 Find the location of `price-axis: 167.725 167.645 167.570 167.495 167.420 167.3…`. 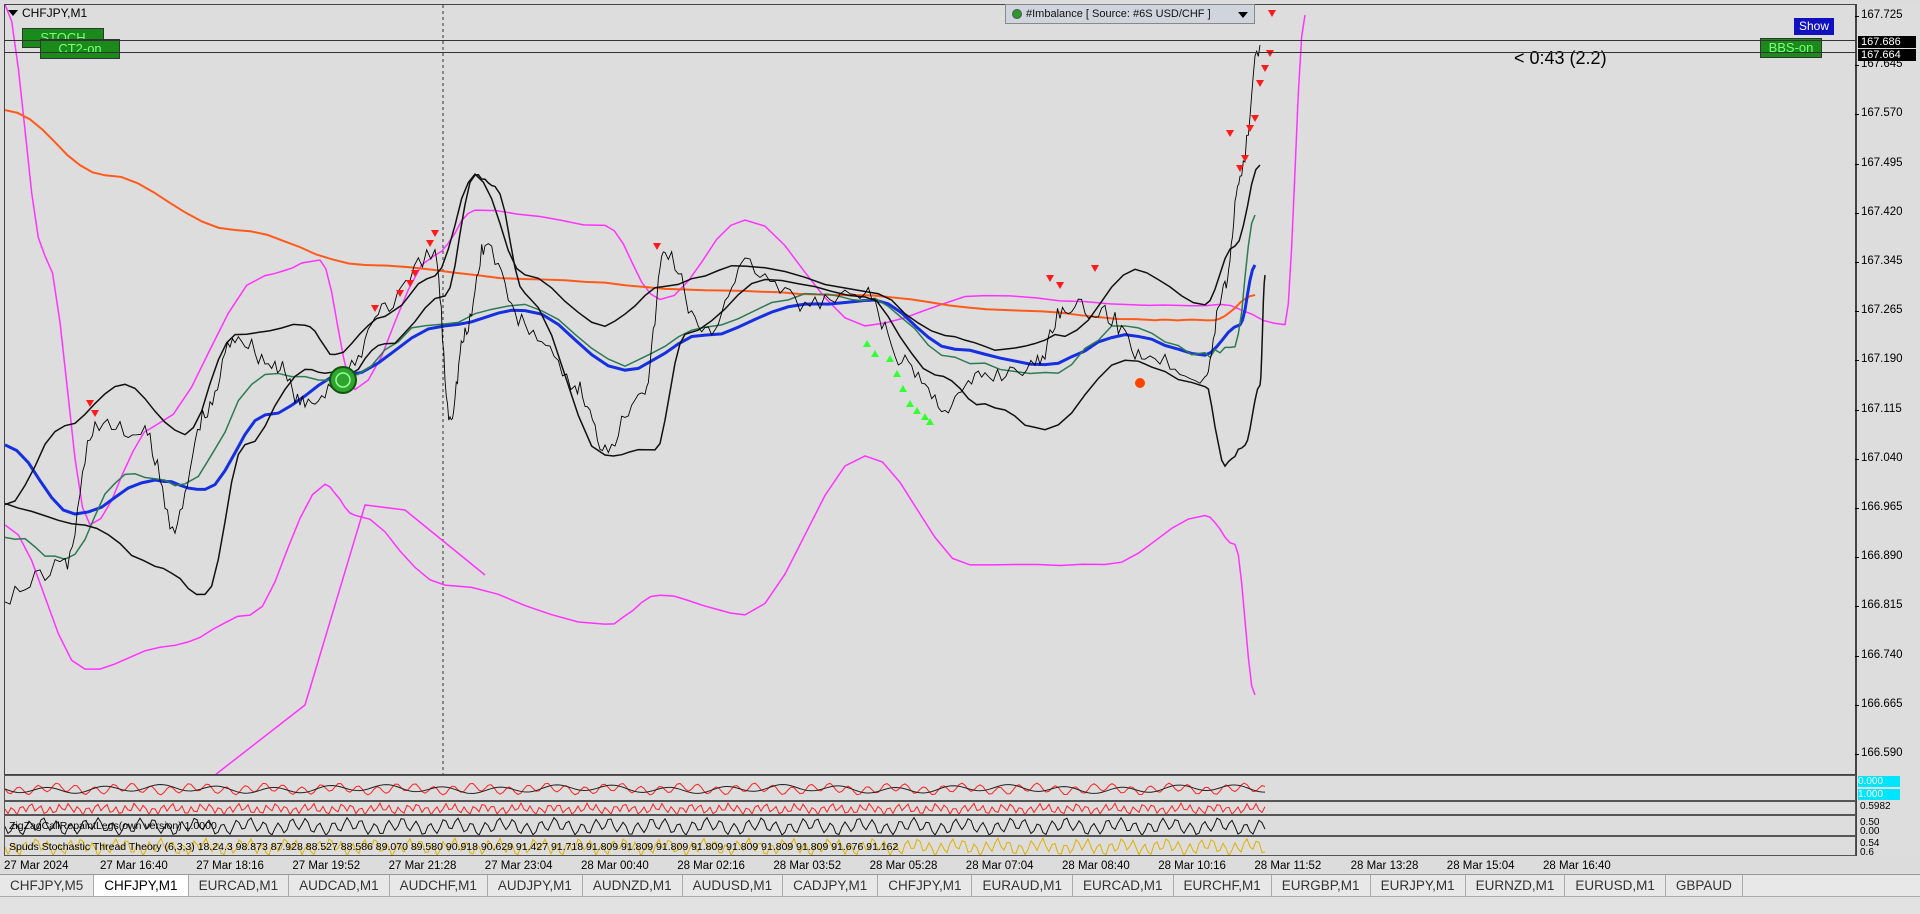

price-axis: 167.725 167.645 167.570 167.495 167.420 167.3… is located at coordinates (1887, 430).